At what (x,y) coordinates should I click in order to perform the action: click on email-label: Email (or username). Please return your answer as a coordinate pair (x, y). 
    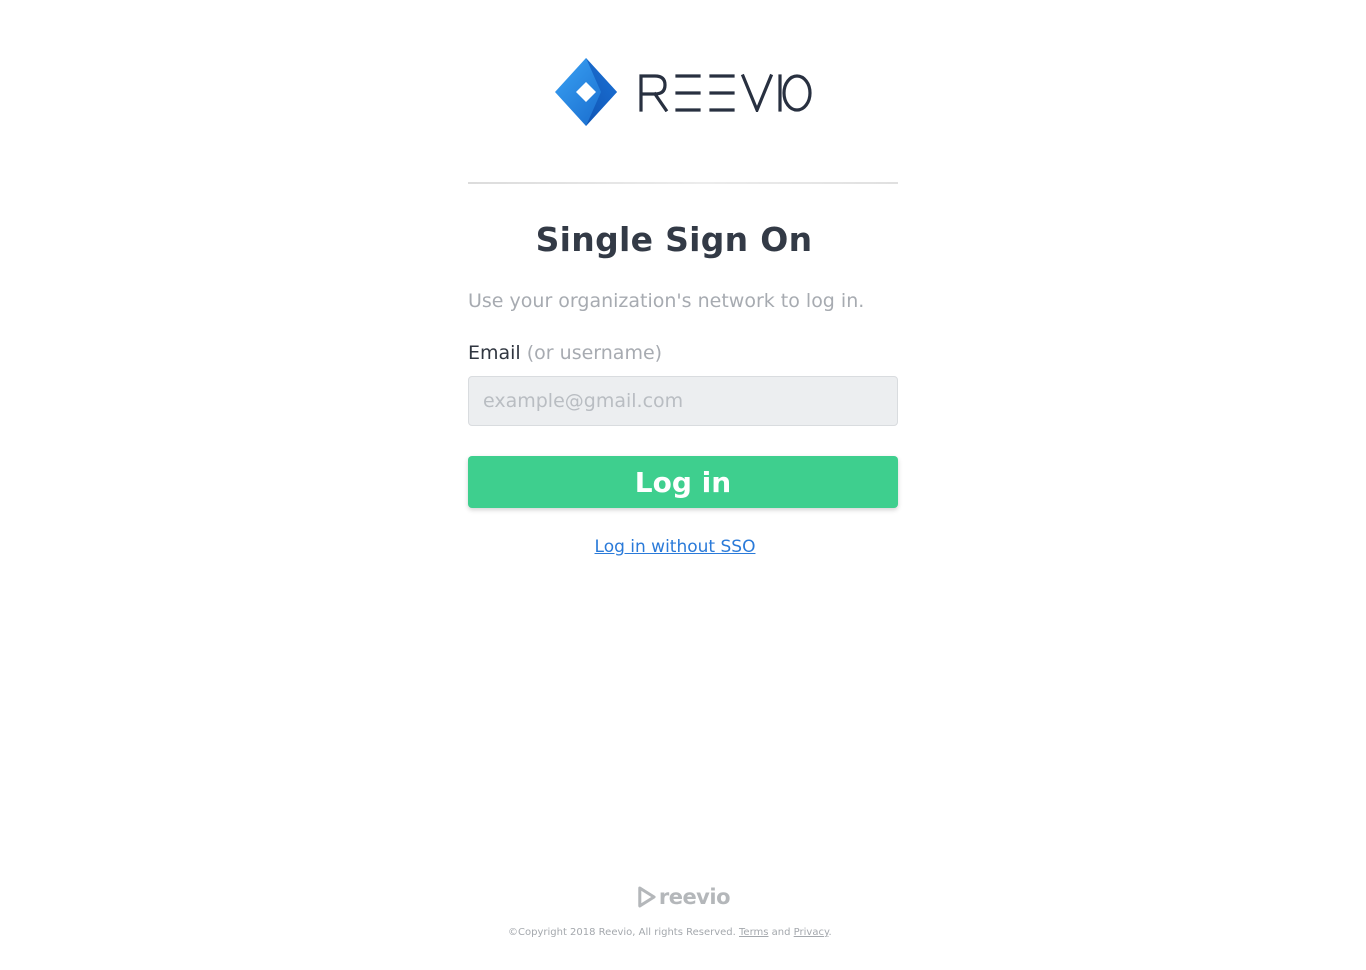
    Looking at the image, I should click on (565, 353).